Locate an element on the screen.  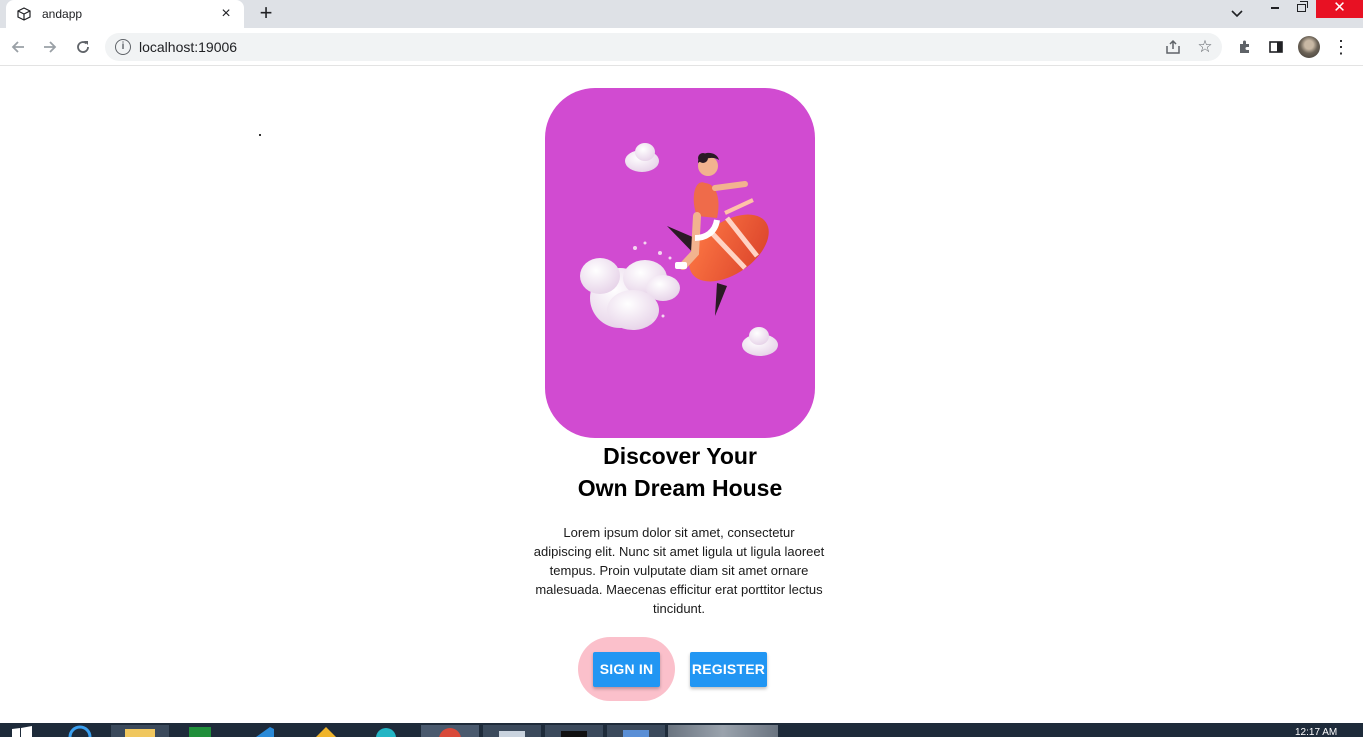
url-text: localhost:19006 is located at coordinates (188, 47).